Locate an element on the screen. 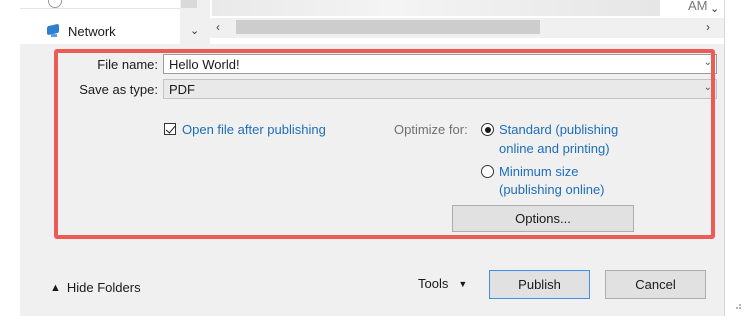 Image resolution: width=745 pixels, height=320 pixels. publish-button: Publish is located at coordinates (539, 284).